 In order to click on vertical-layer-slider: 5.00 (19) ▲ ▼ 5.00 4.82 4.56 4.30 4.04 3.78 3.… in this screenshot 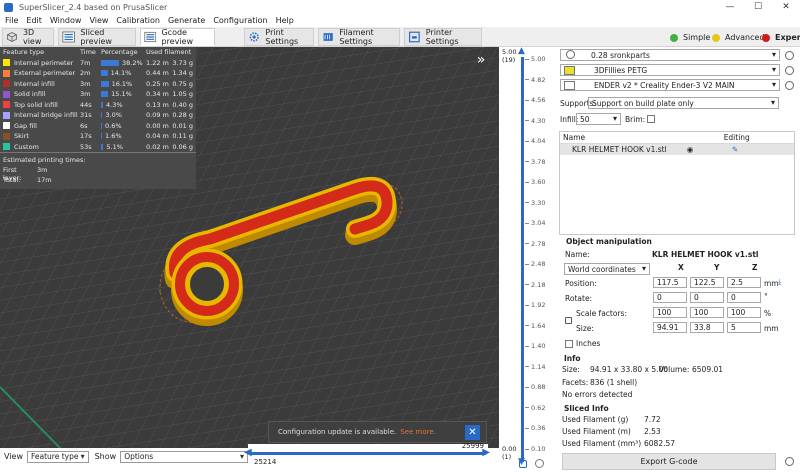, I will do `click(527, 259)`.